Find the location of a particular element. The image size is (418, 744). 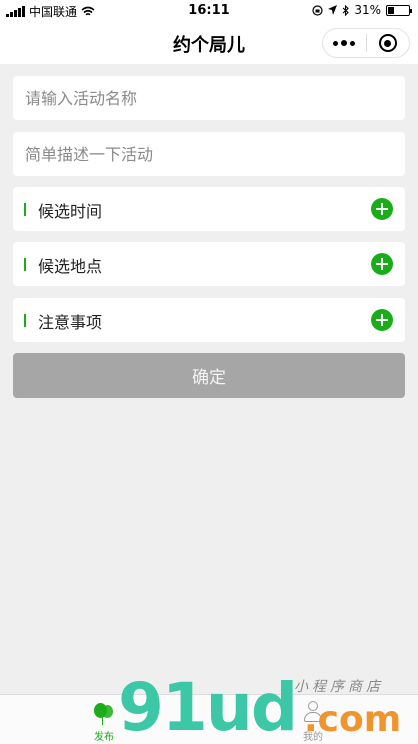

candidate-place-label: 候选地点 is located at coordinates (70, 266).